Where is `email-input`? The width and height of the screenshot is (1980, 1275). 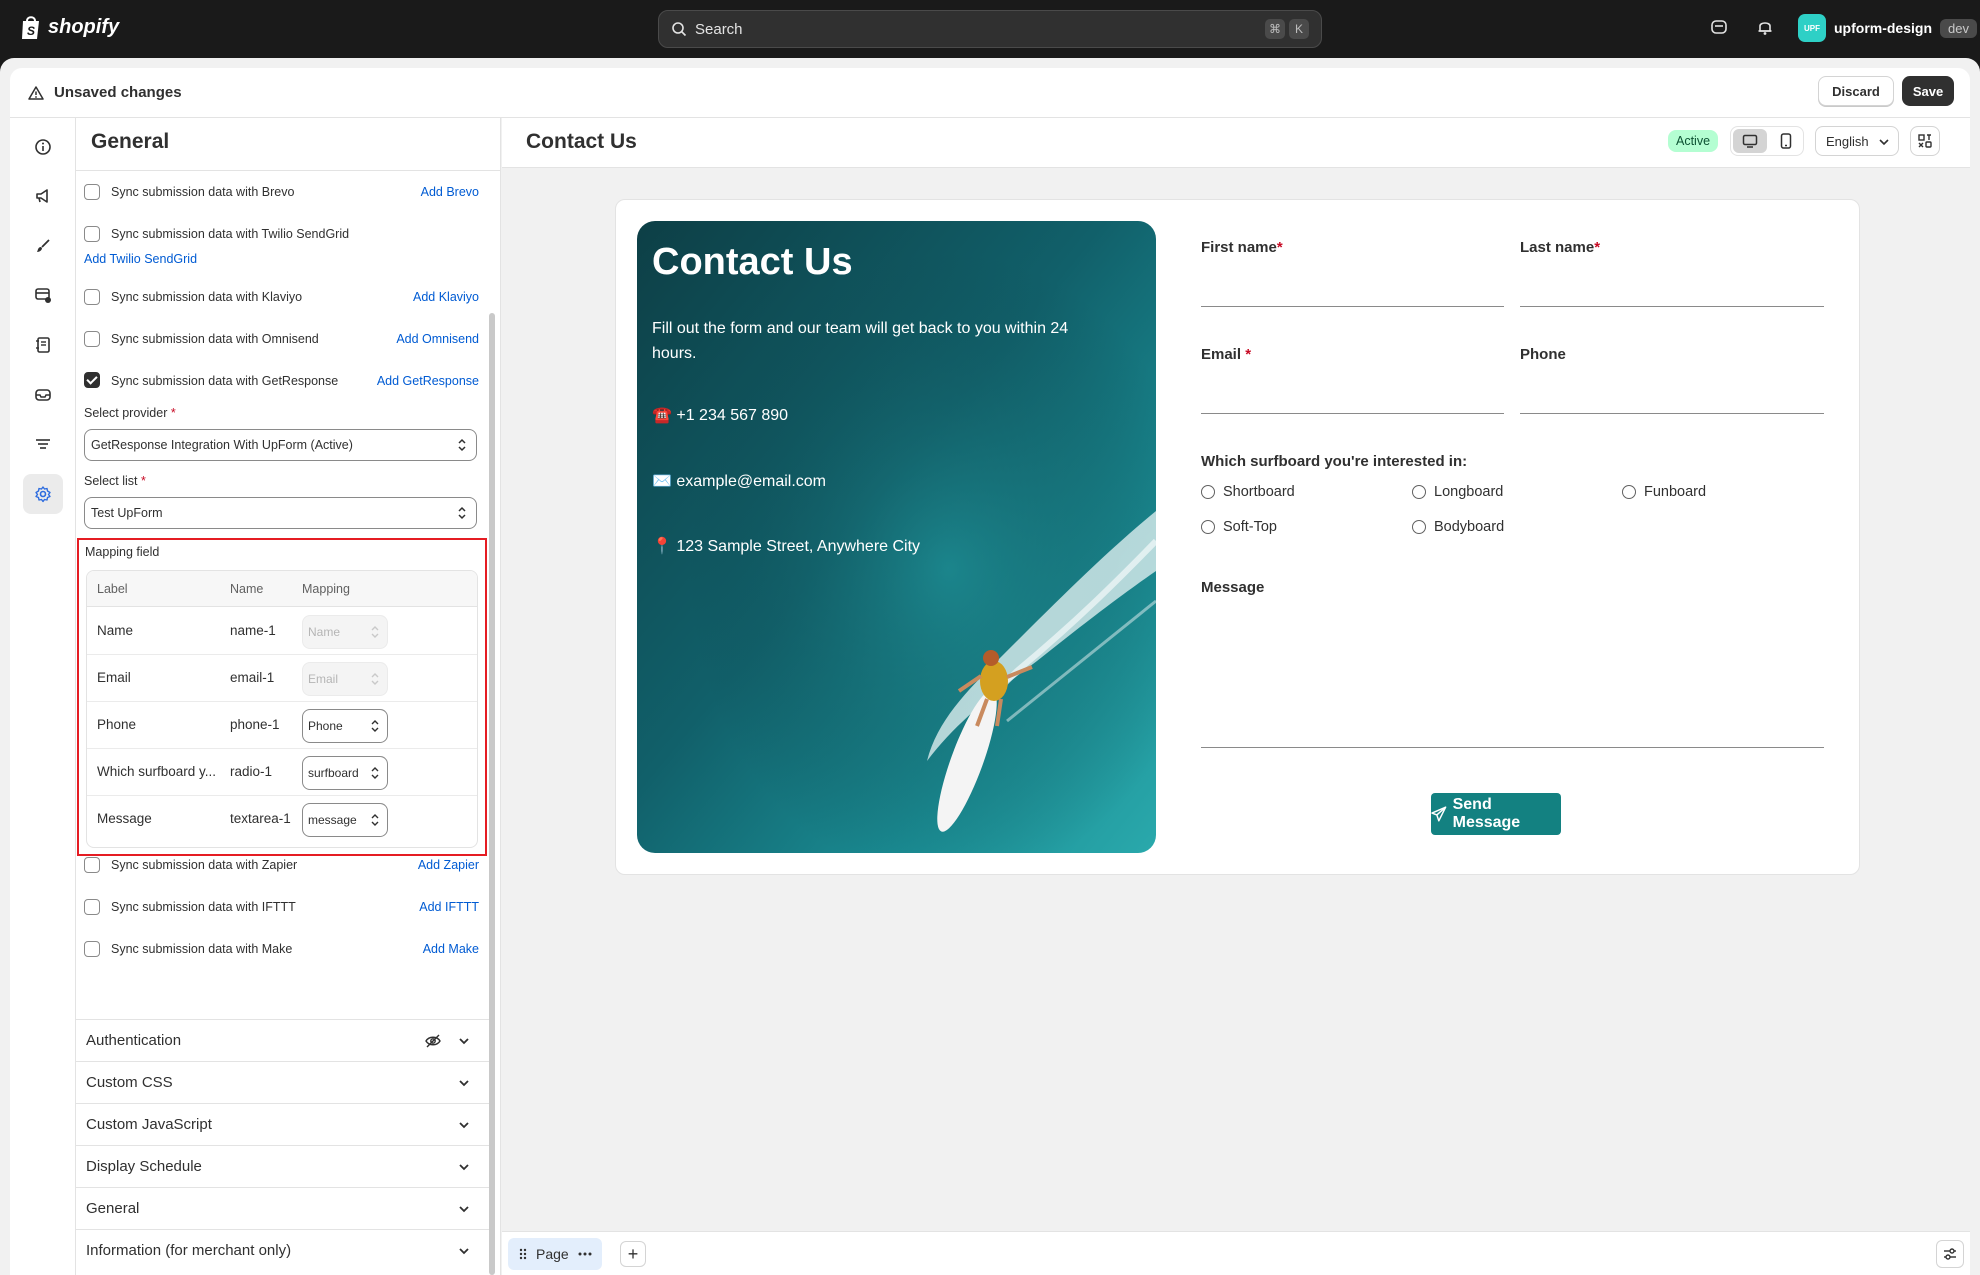 email-input is located at coordinates (1352, 413).